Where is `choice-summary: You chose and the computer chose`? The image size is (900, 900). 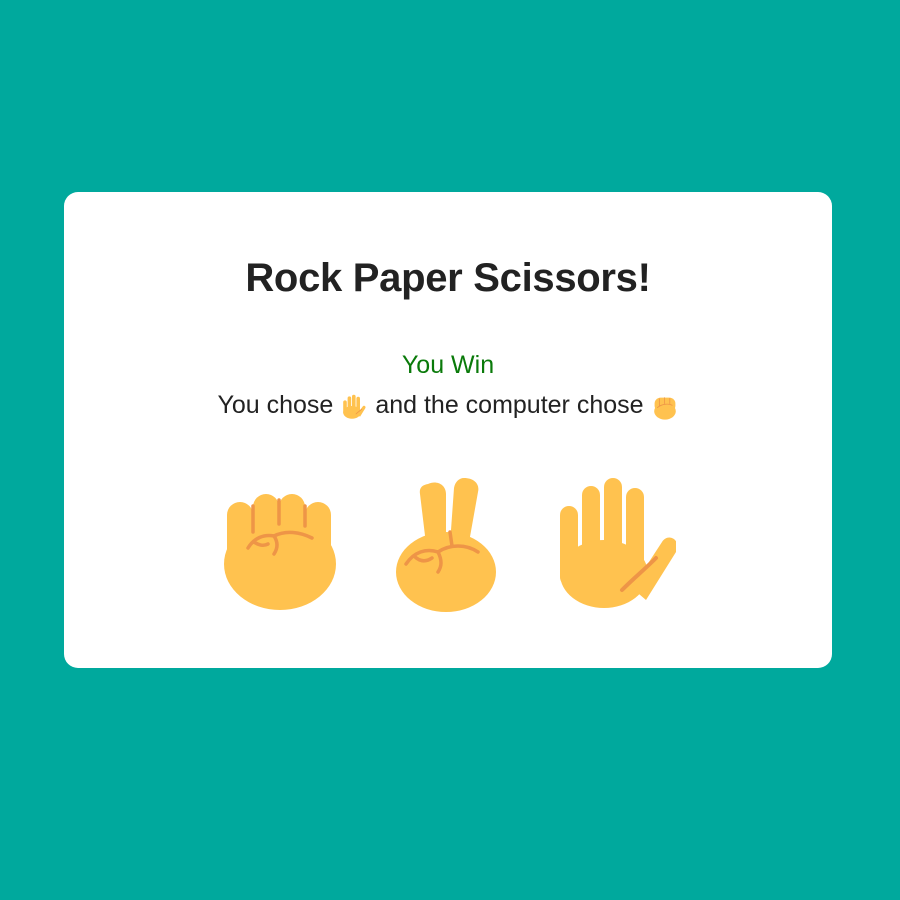
choice-summary: You chose and the computer chose is located at coordinates (448, 405).